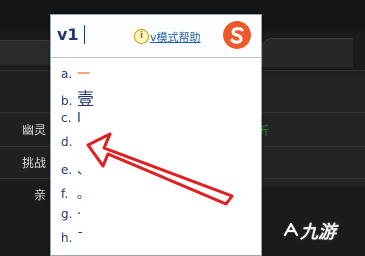 This screenshot has width=365, height=256. Describe the element at coordinates (146, 122) in the screenshot. I see `candidate-item: c. Ⅰ` at that location.